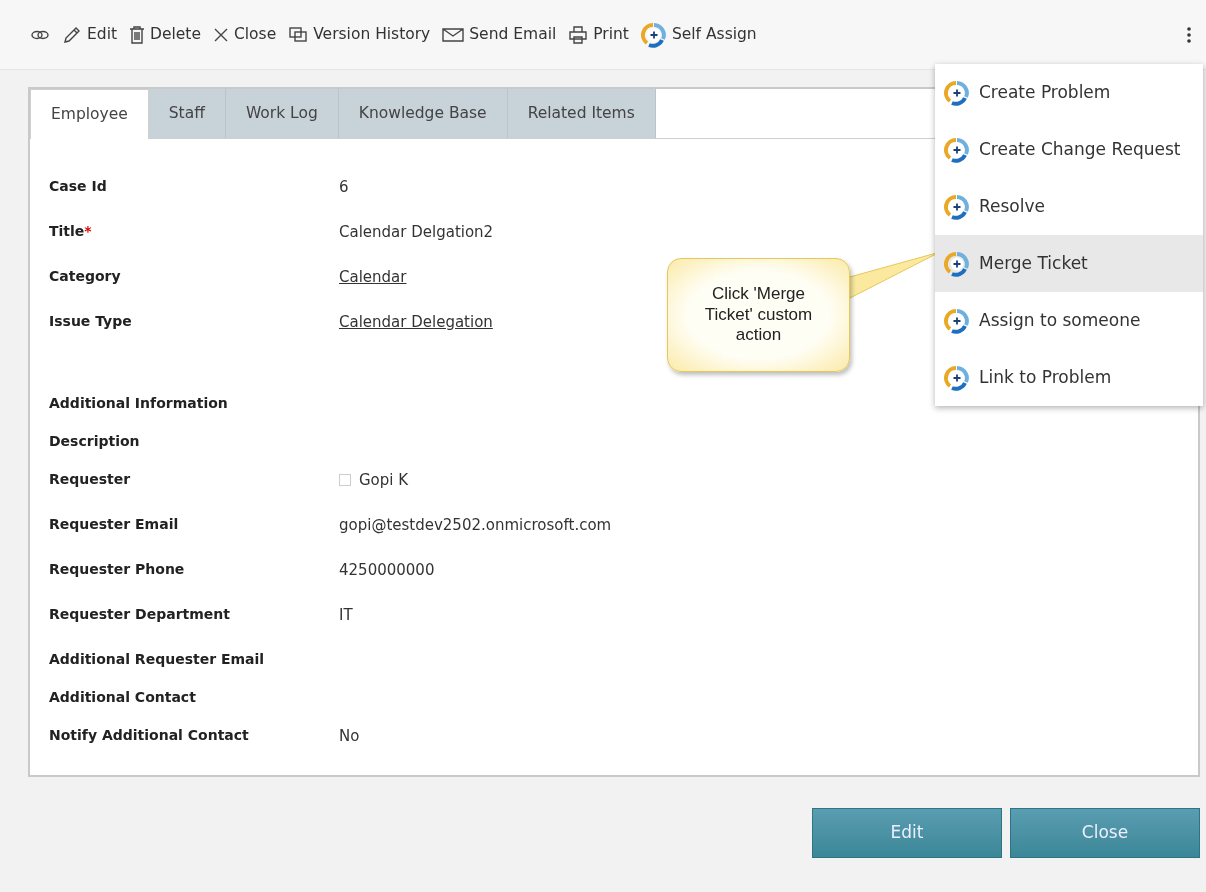  What do you see at coordinates (90, 34) in the screenshot?
I see `toolbar-button: Edit` at bounding box center [90, 34].